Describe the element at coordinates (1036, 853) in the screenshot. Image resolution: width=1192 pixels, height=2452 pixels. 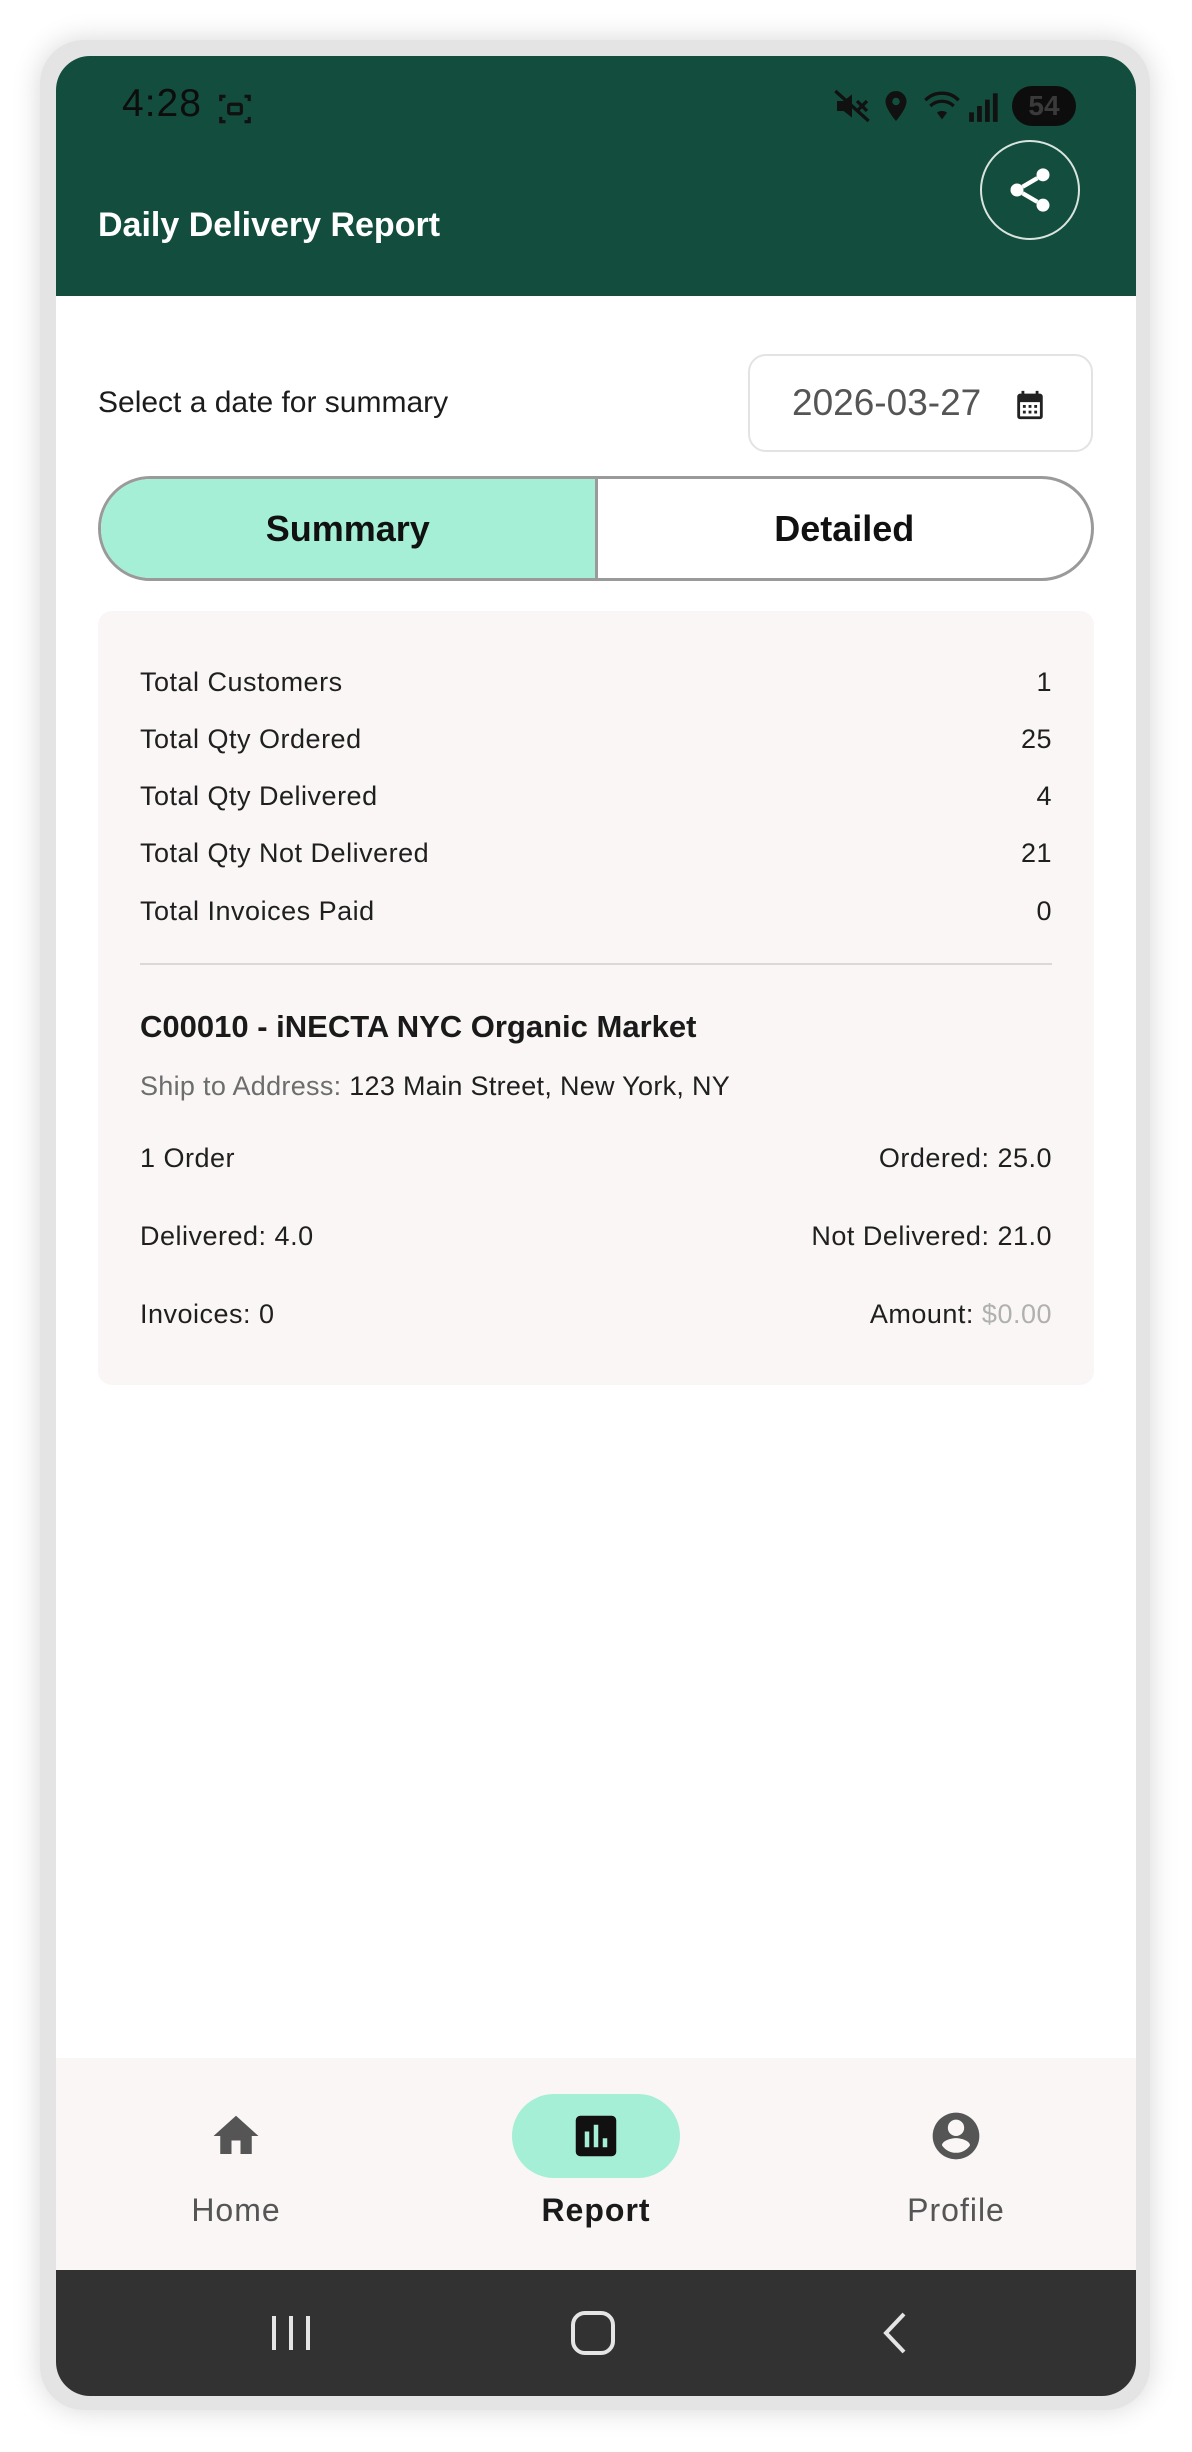
I see `summary-value: 21` at that location.